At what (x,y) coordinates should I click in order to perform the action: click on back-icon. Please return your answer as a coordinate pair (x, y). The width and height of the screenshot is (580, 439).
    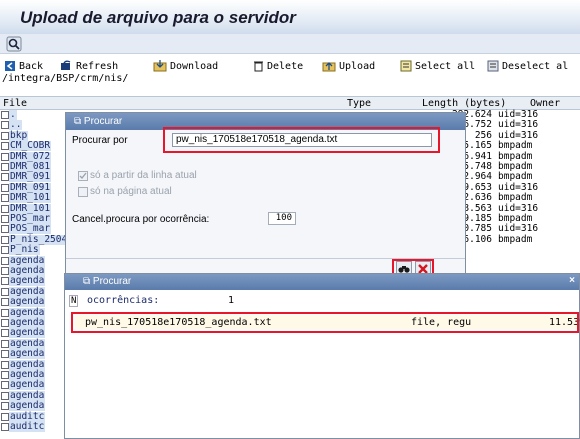
    Looking at the image, I should click on (10, 66).